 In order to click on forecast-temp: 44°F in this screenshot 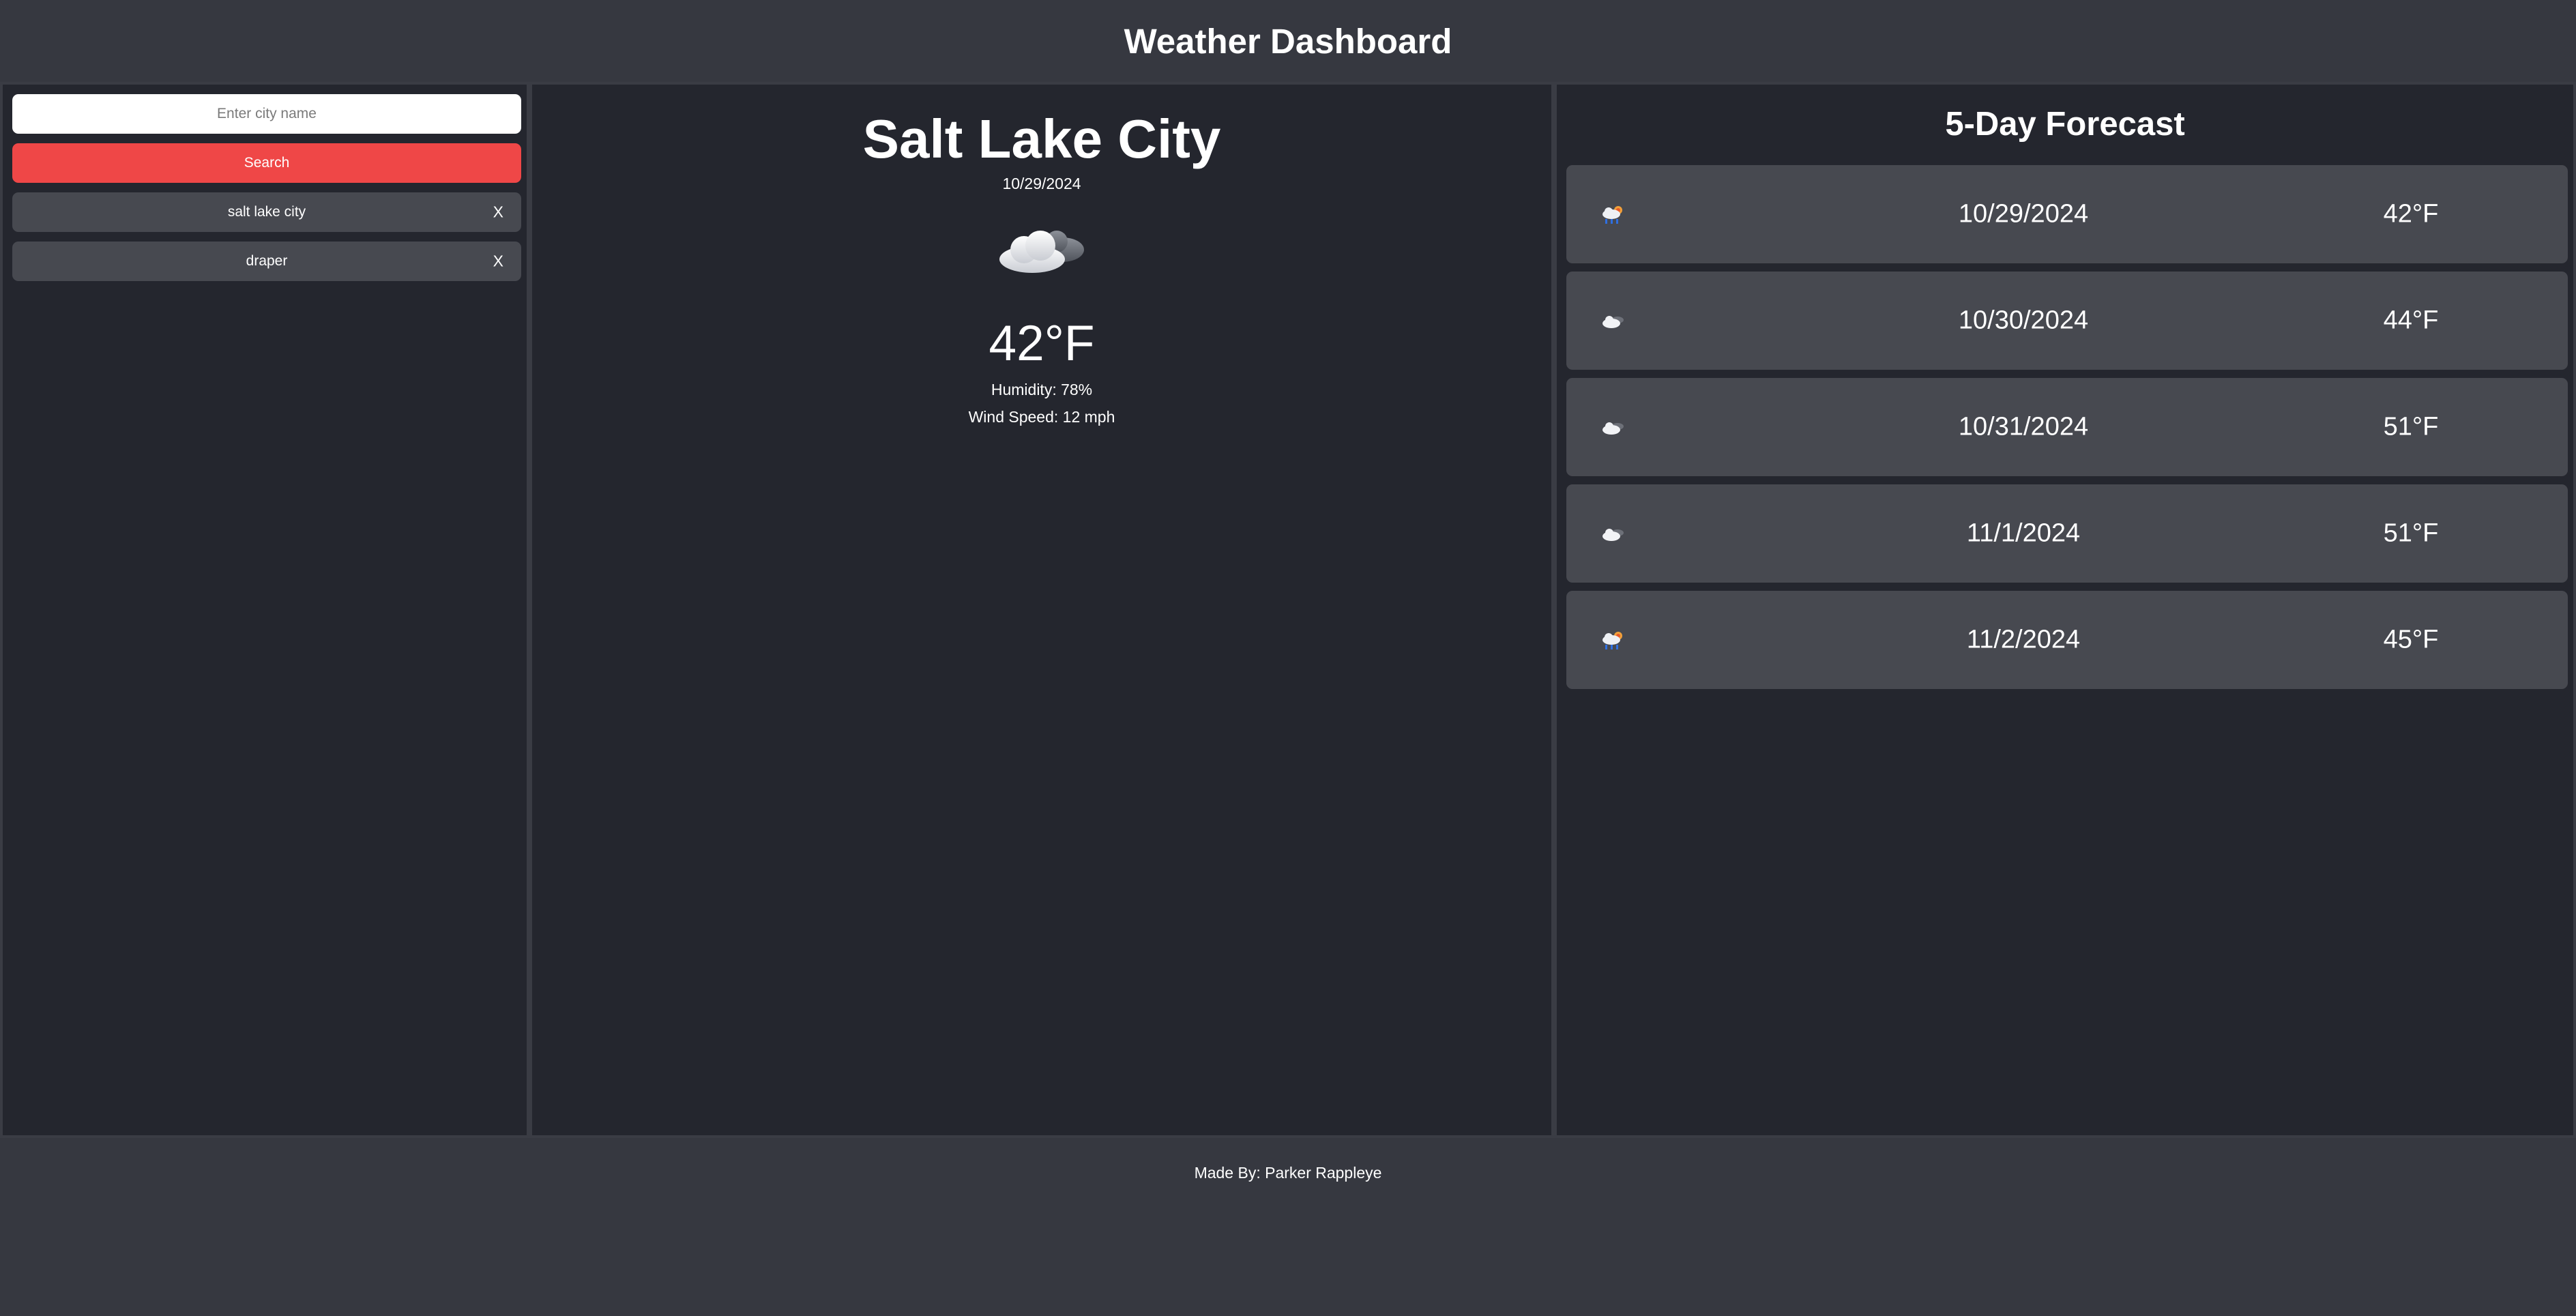, I will do `click(2411, 320)`.